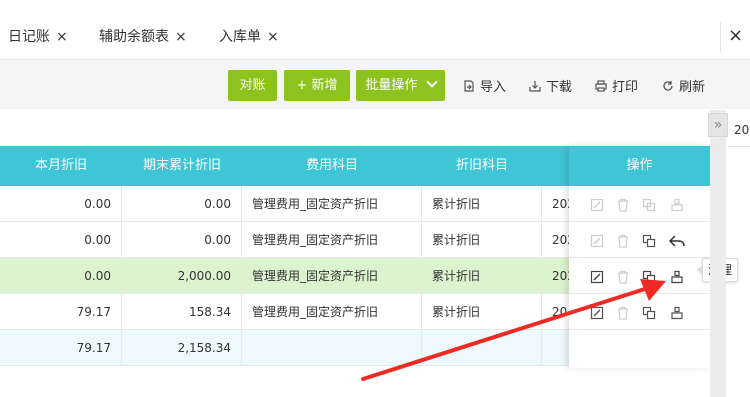 The width and height of the screenshot is (750, 397). I want to click on tab-label: 入库单, so click(240, 37).